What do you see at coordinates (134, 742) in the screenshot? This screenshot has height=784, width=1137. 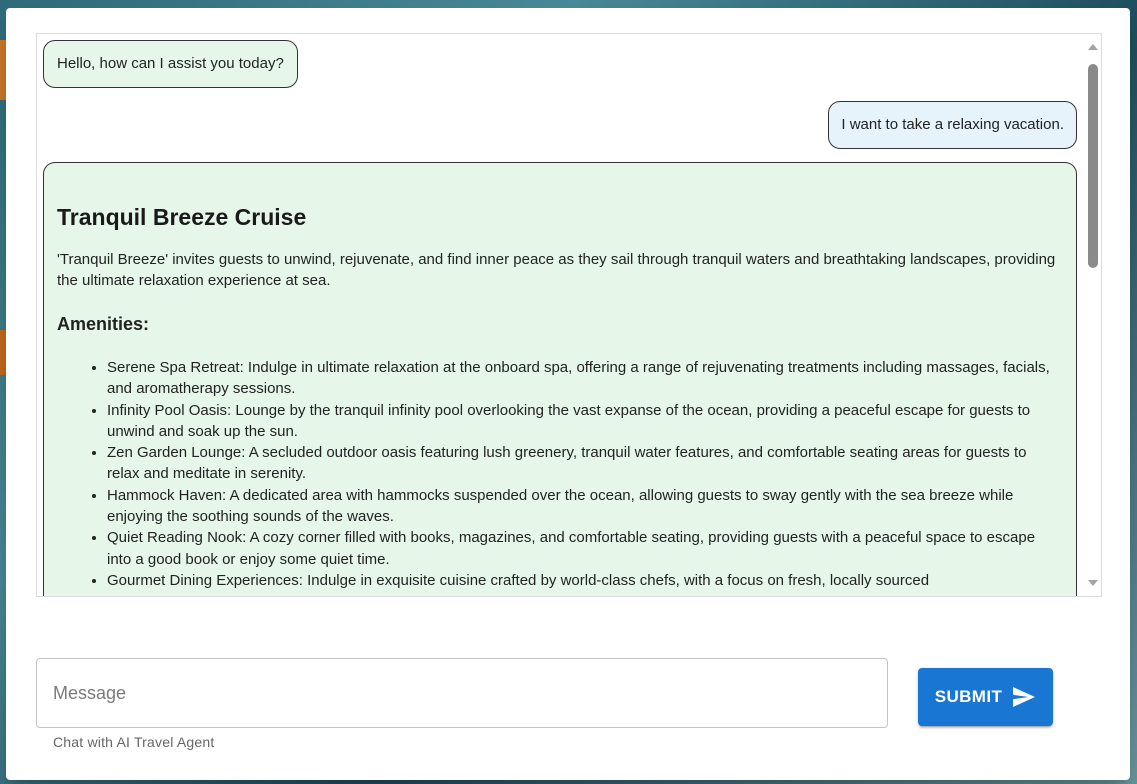 I see `message-helper-text: Chat with AI Travel Agent` at bounding box center [134, 742].